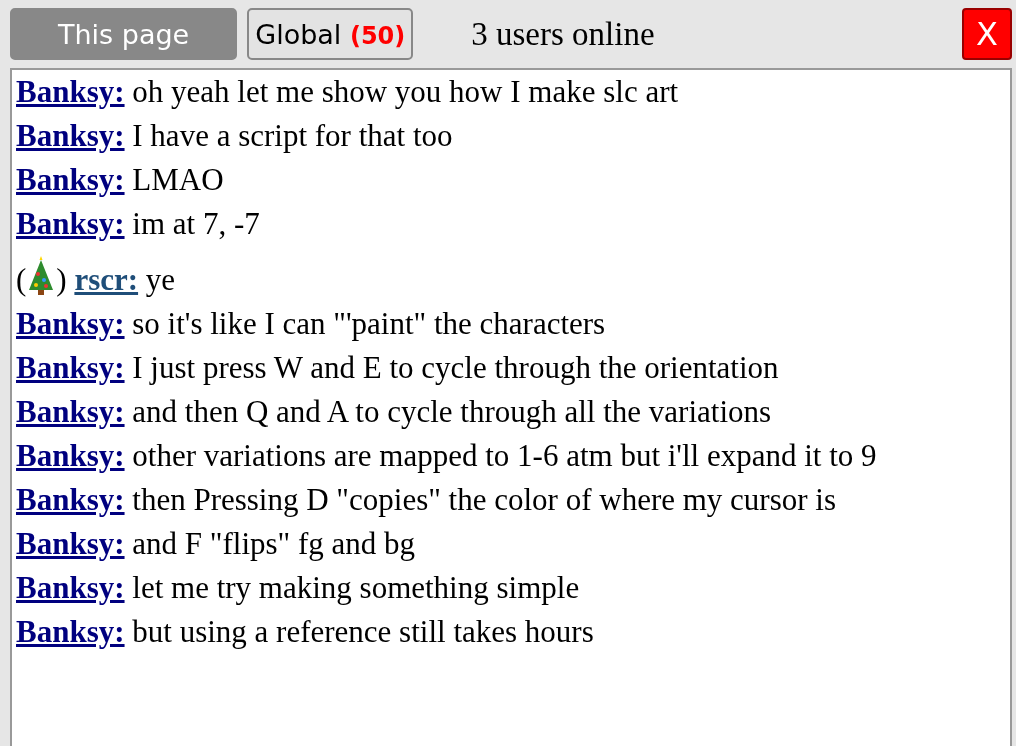  Describe the element at coordinates (987, 34) in the screenshot. I see `close-button: X` at that location.